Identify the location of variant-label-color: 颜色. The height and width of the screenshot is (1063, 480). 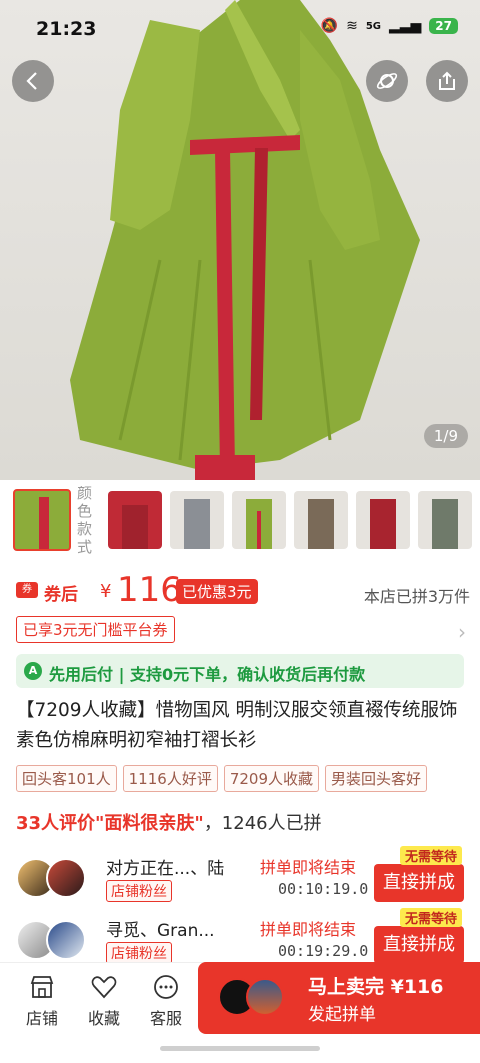
(85, 503).